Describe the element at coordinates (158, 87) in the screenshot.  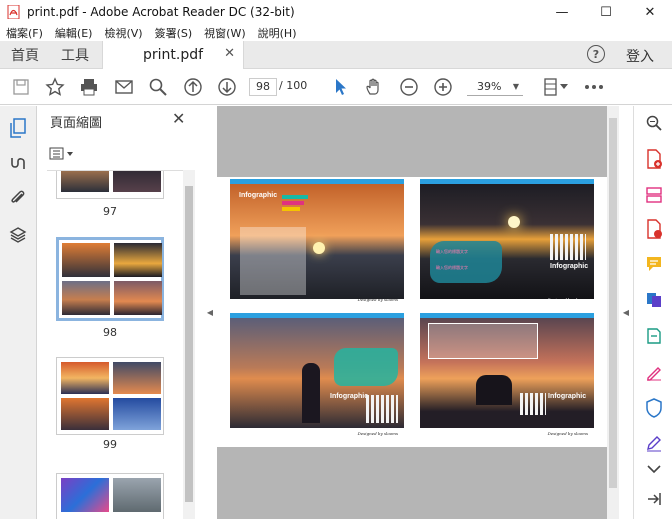
I see `search-icon` at that location.